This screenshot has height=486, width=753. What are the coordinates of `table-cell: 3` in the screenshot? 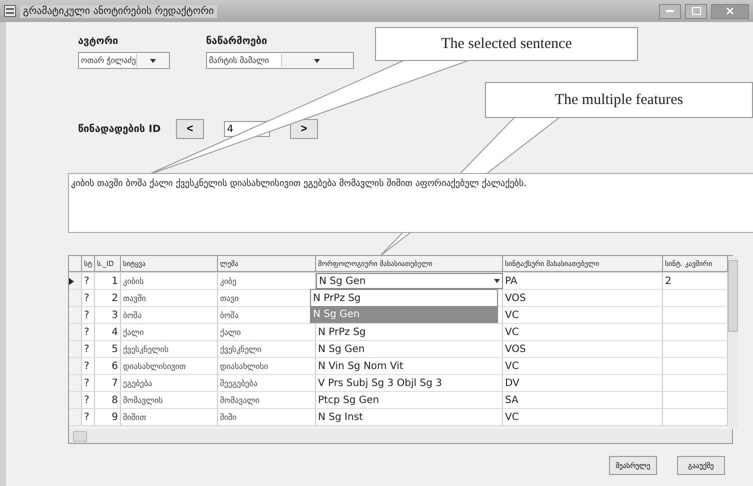 It's located at (108, 315).